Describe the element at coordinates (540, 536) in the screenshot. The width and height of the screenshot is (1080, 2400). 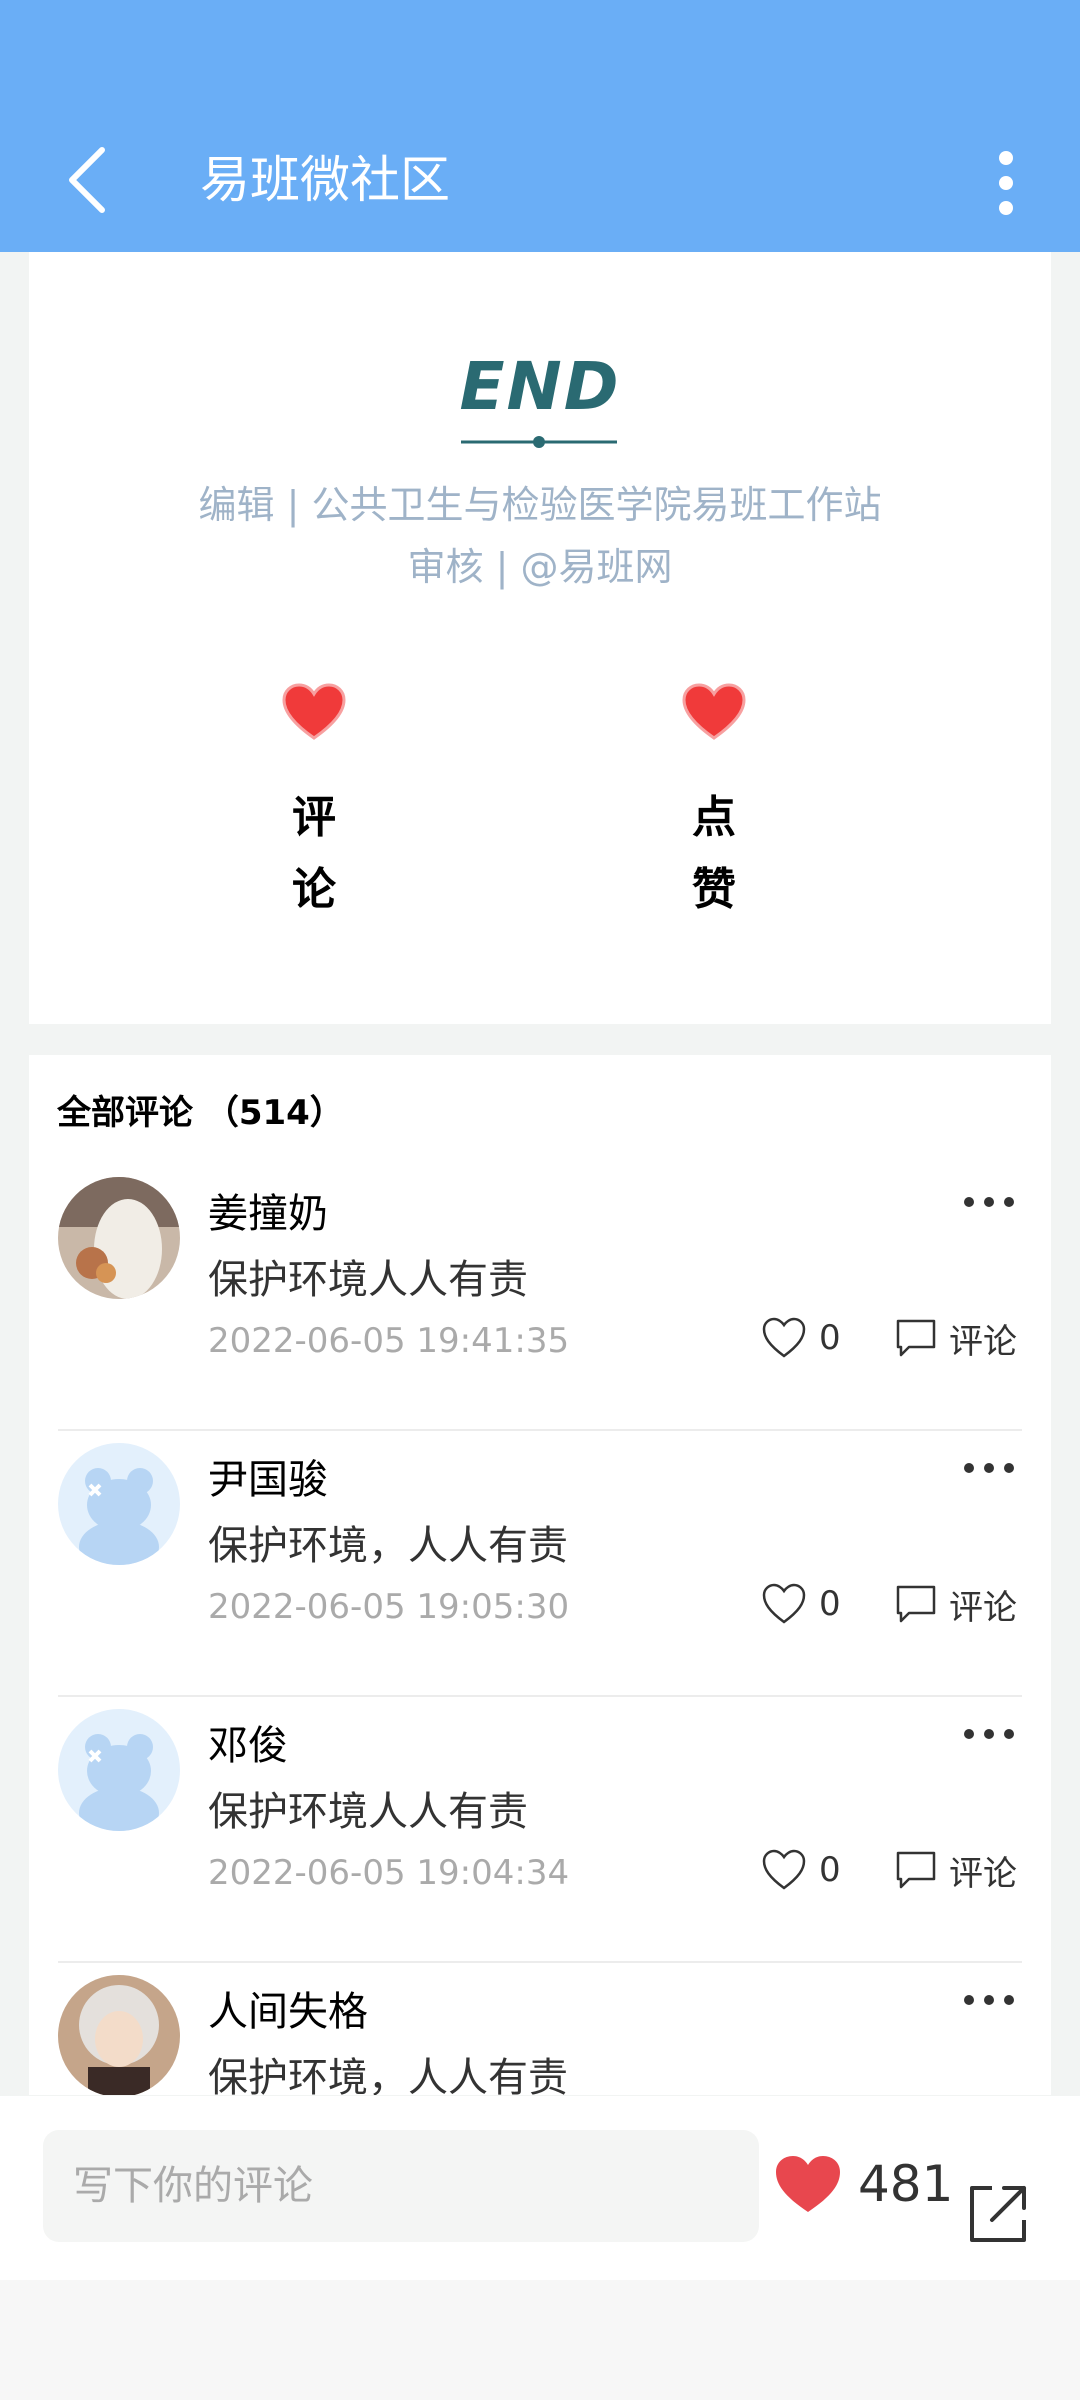
I see `article-credits: 编辑 | 公共卫生与检验医学院易班工作站 审核 | @易班网` at that location.